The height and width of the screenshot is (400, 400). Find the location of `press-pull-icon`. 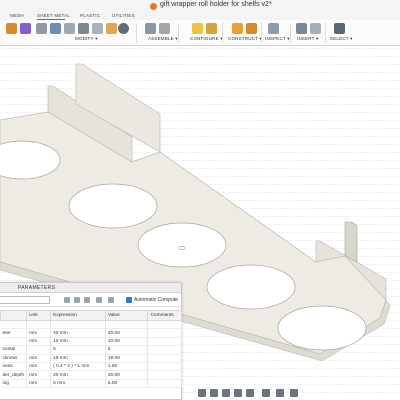

press-pull-icon is located at coordinates (41, 28).